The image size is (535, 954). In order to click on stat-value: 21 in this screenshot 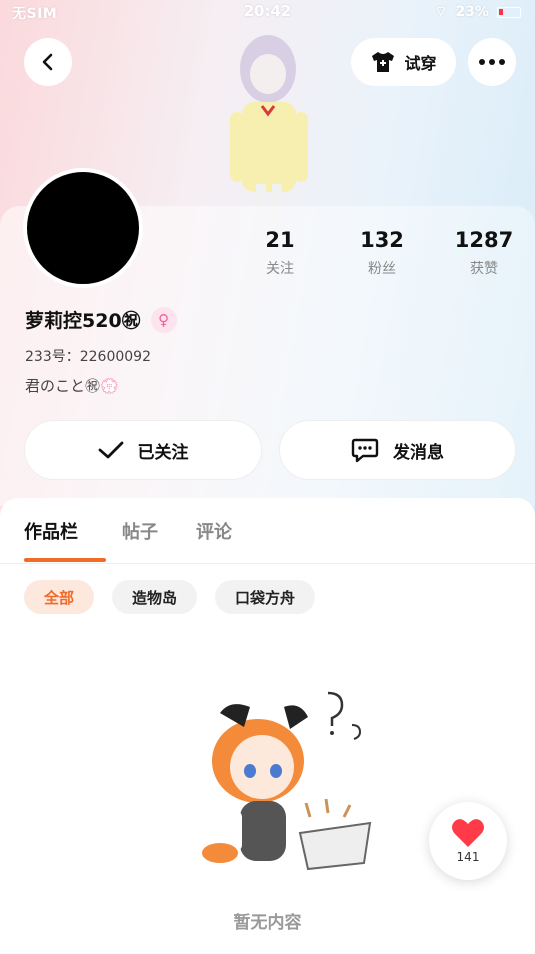, I will do `click(280, 240)`.